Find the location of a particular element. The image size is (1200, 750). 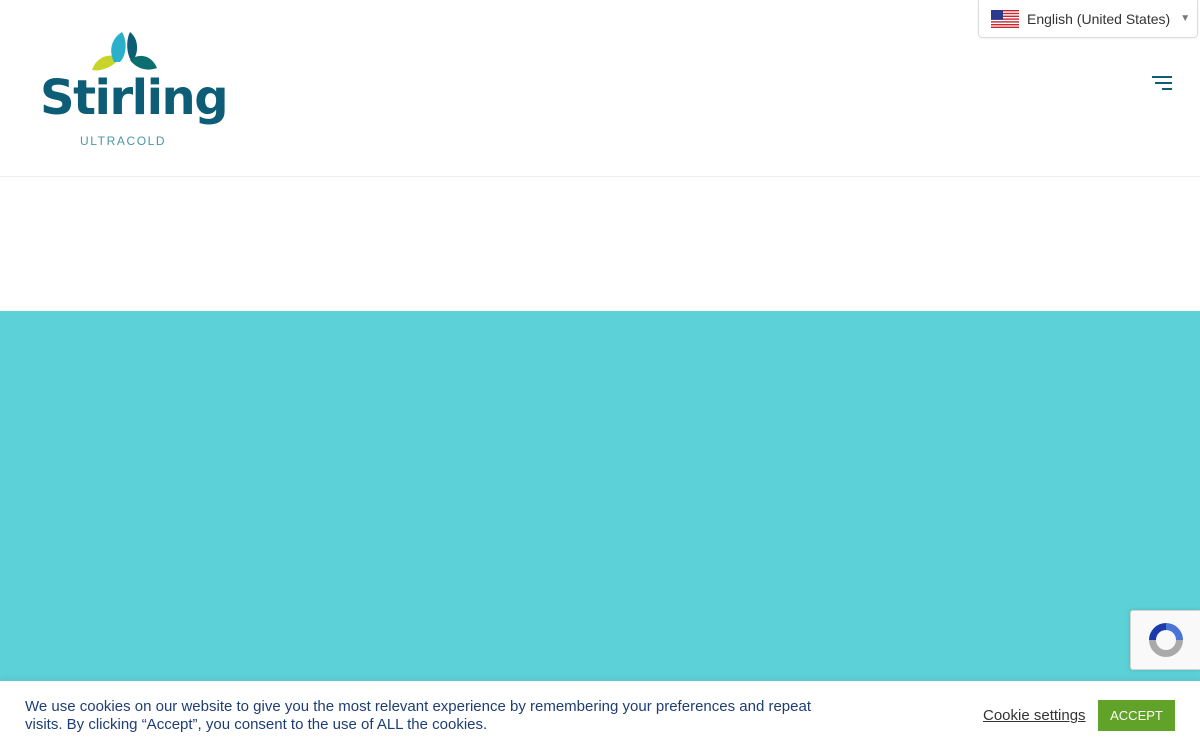

logo-subtitle: ULTRACOLD is located at coordinates (123, 141).